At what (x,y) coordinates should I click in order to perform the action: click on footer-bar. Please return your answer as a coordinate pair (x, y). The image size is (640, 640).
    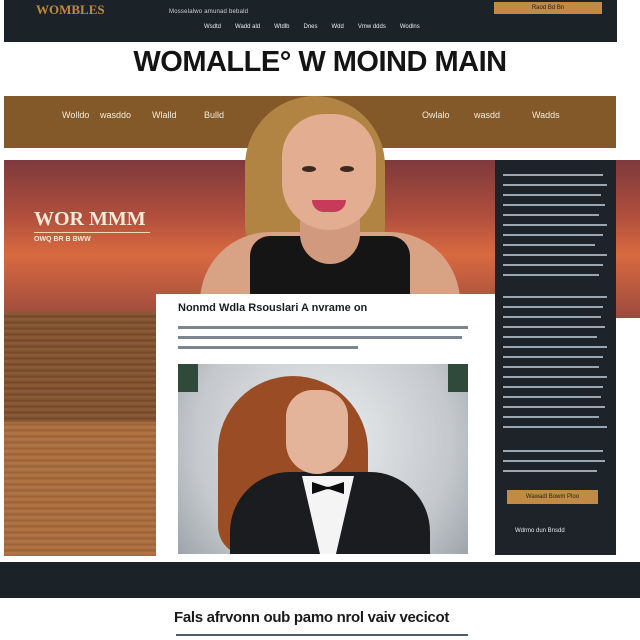
    Looking at the image, I should click on (320, 580).